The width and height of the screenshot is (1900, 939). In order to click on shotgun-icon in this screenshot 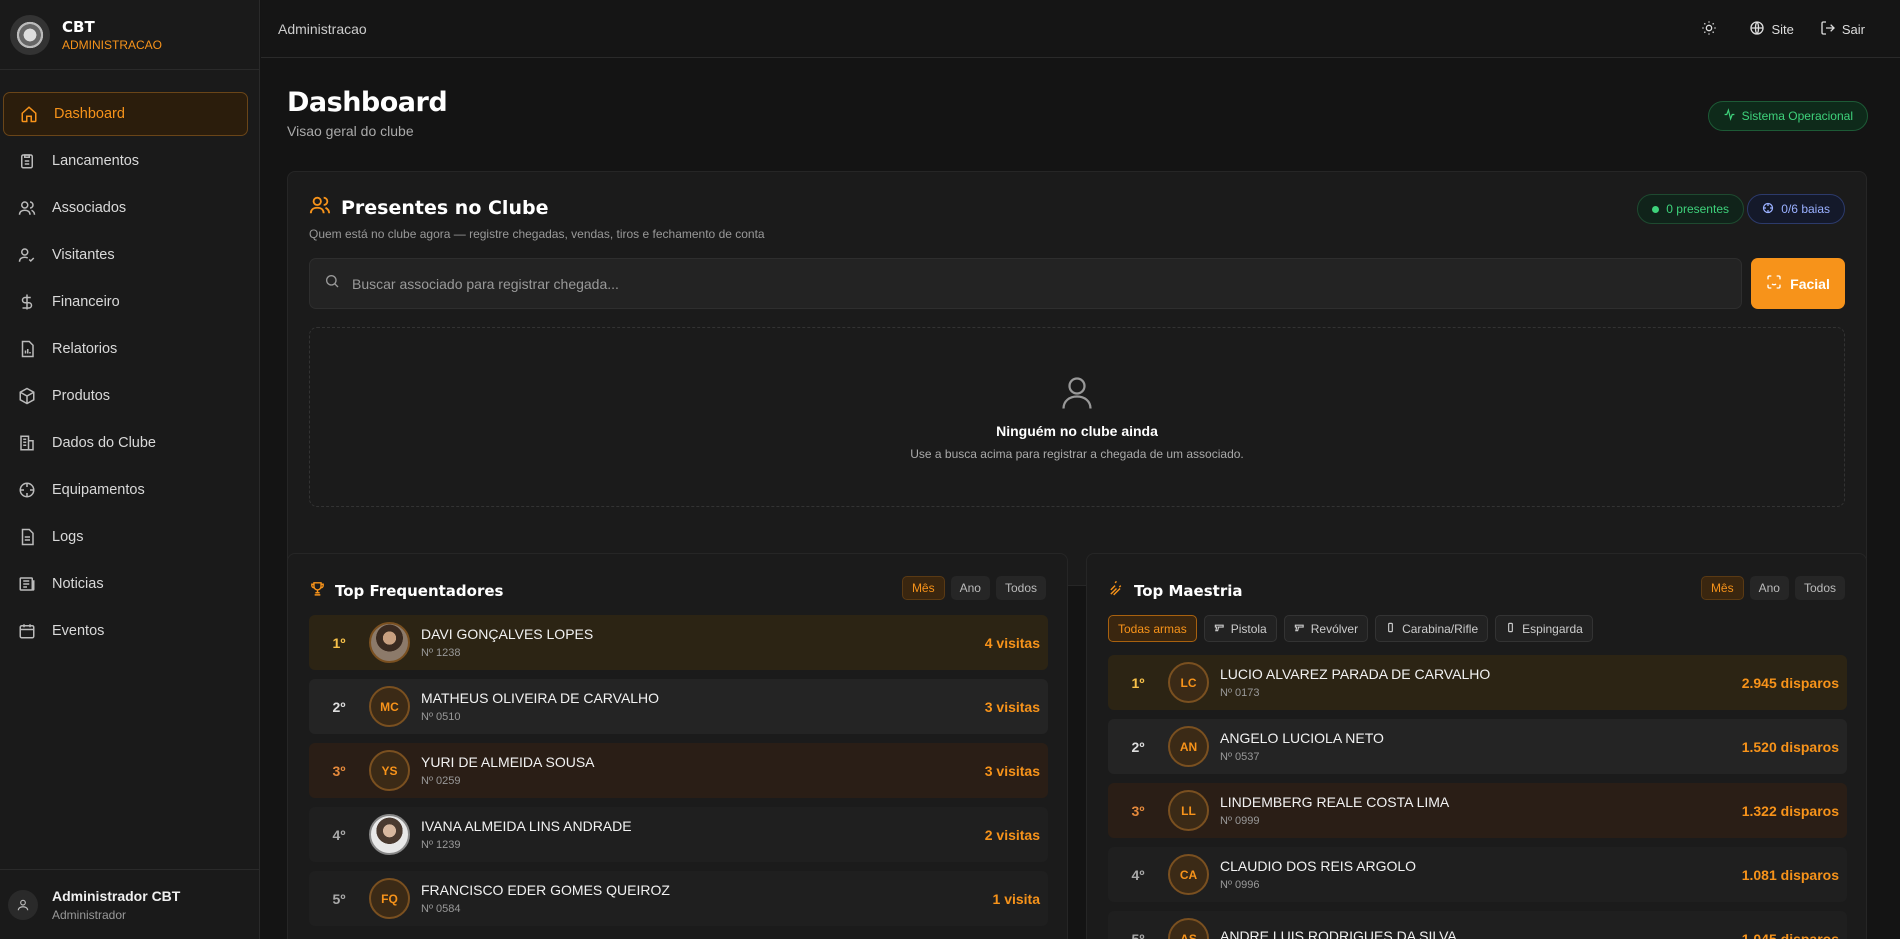, I will do `click(1510, 629)`.